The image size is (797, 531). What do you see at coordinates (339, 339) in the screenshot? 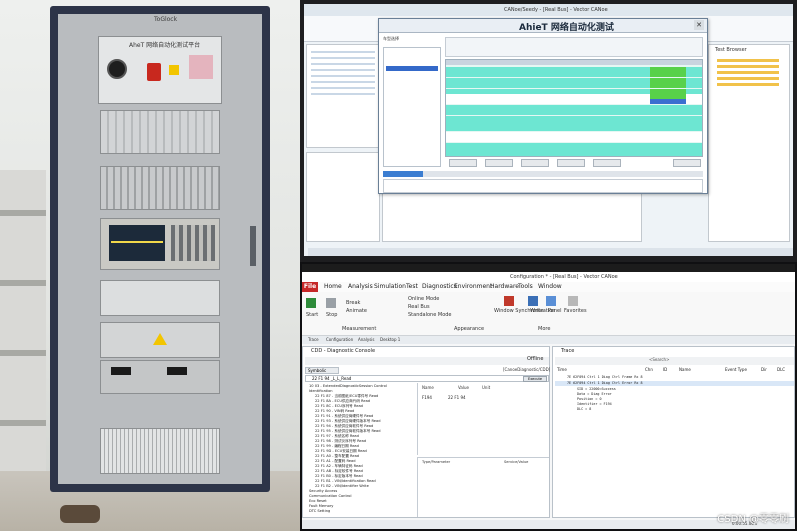
I see `tab-configuration: Configuration` at bounding box center [339, 339].